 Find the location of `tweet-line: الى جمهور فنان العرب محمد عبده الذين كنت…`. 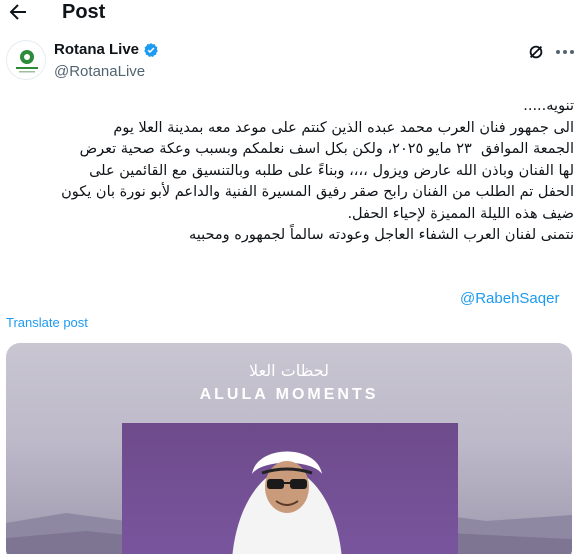

tweet-line: الى جمهور فنان العرب محمد عبده الذين كنت… is located at coordinates (343, 127).